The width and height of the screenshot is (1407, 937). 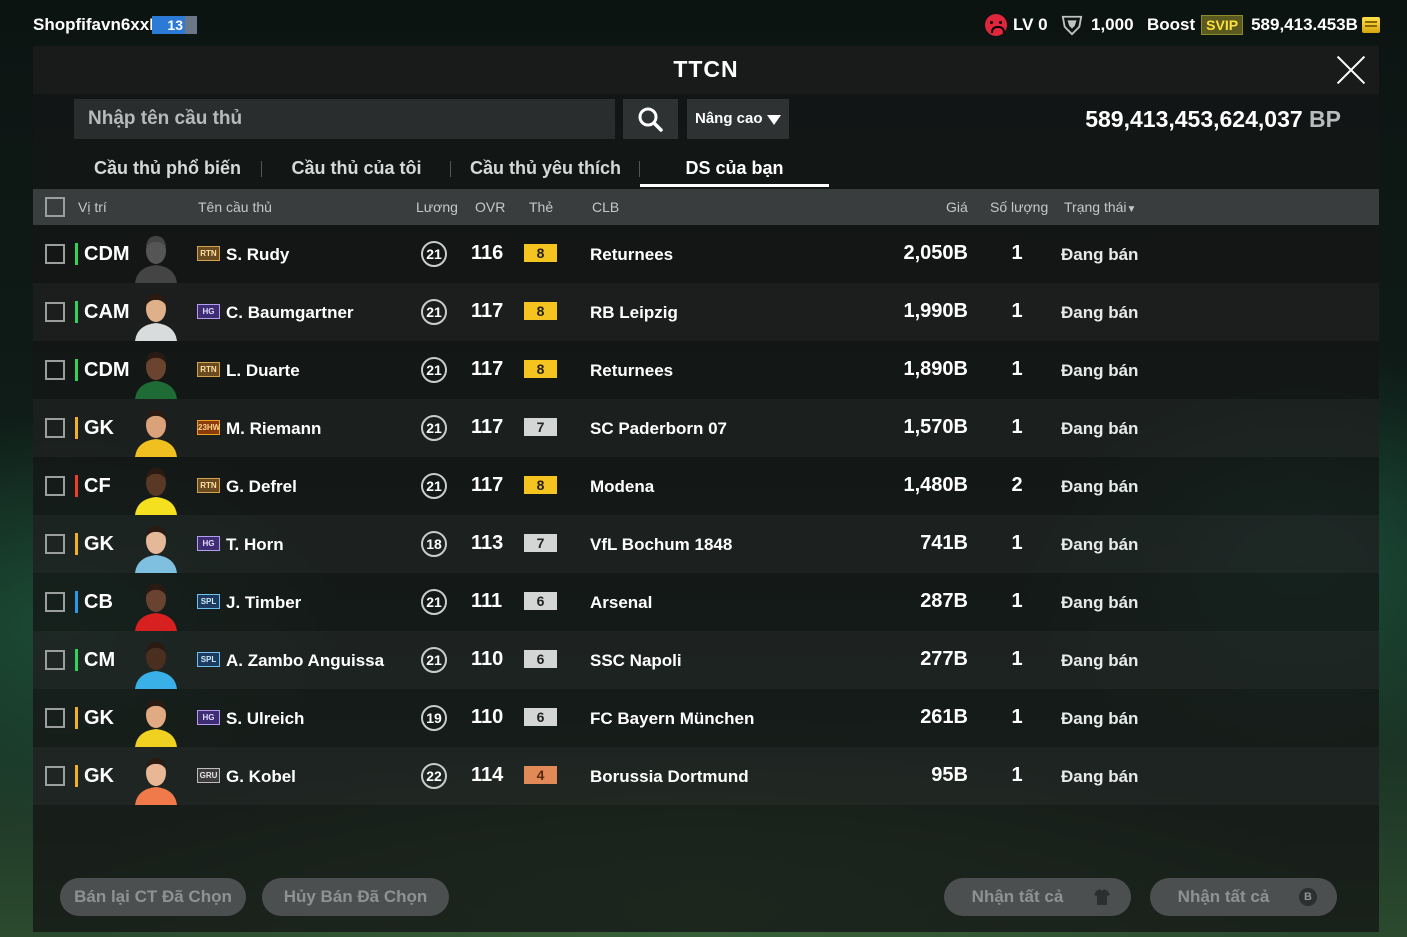 I want to click on user-level-badge: 13, so click(x=174, y=25).